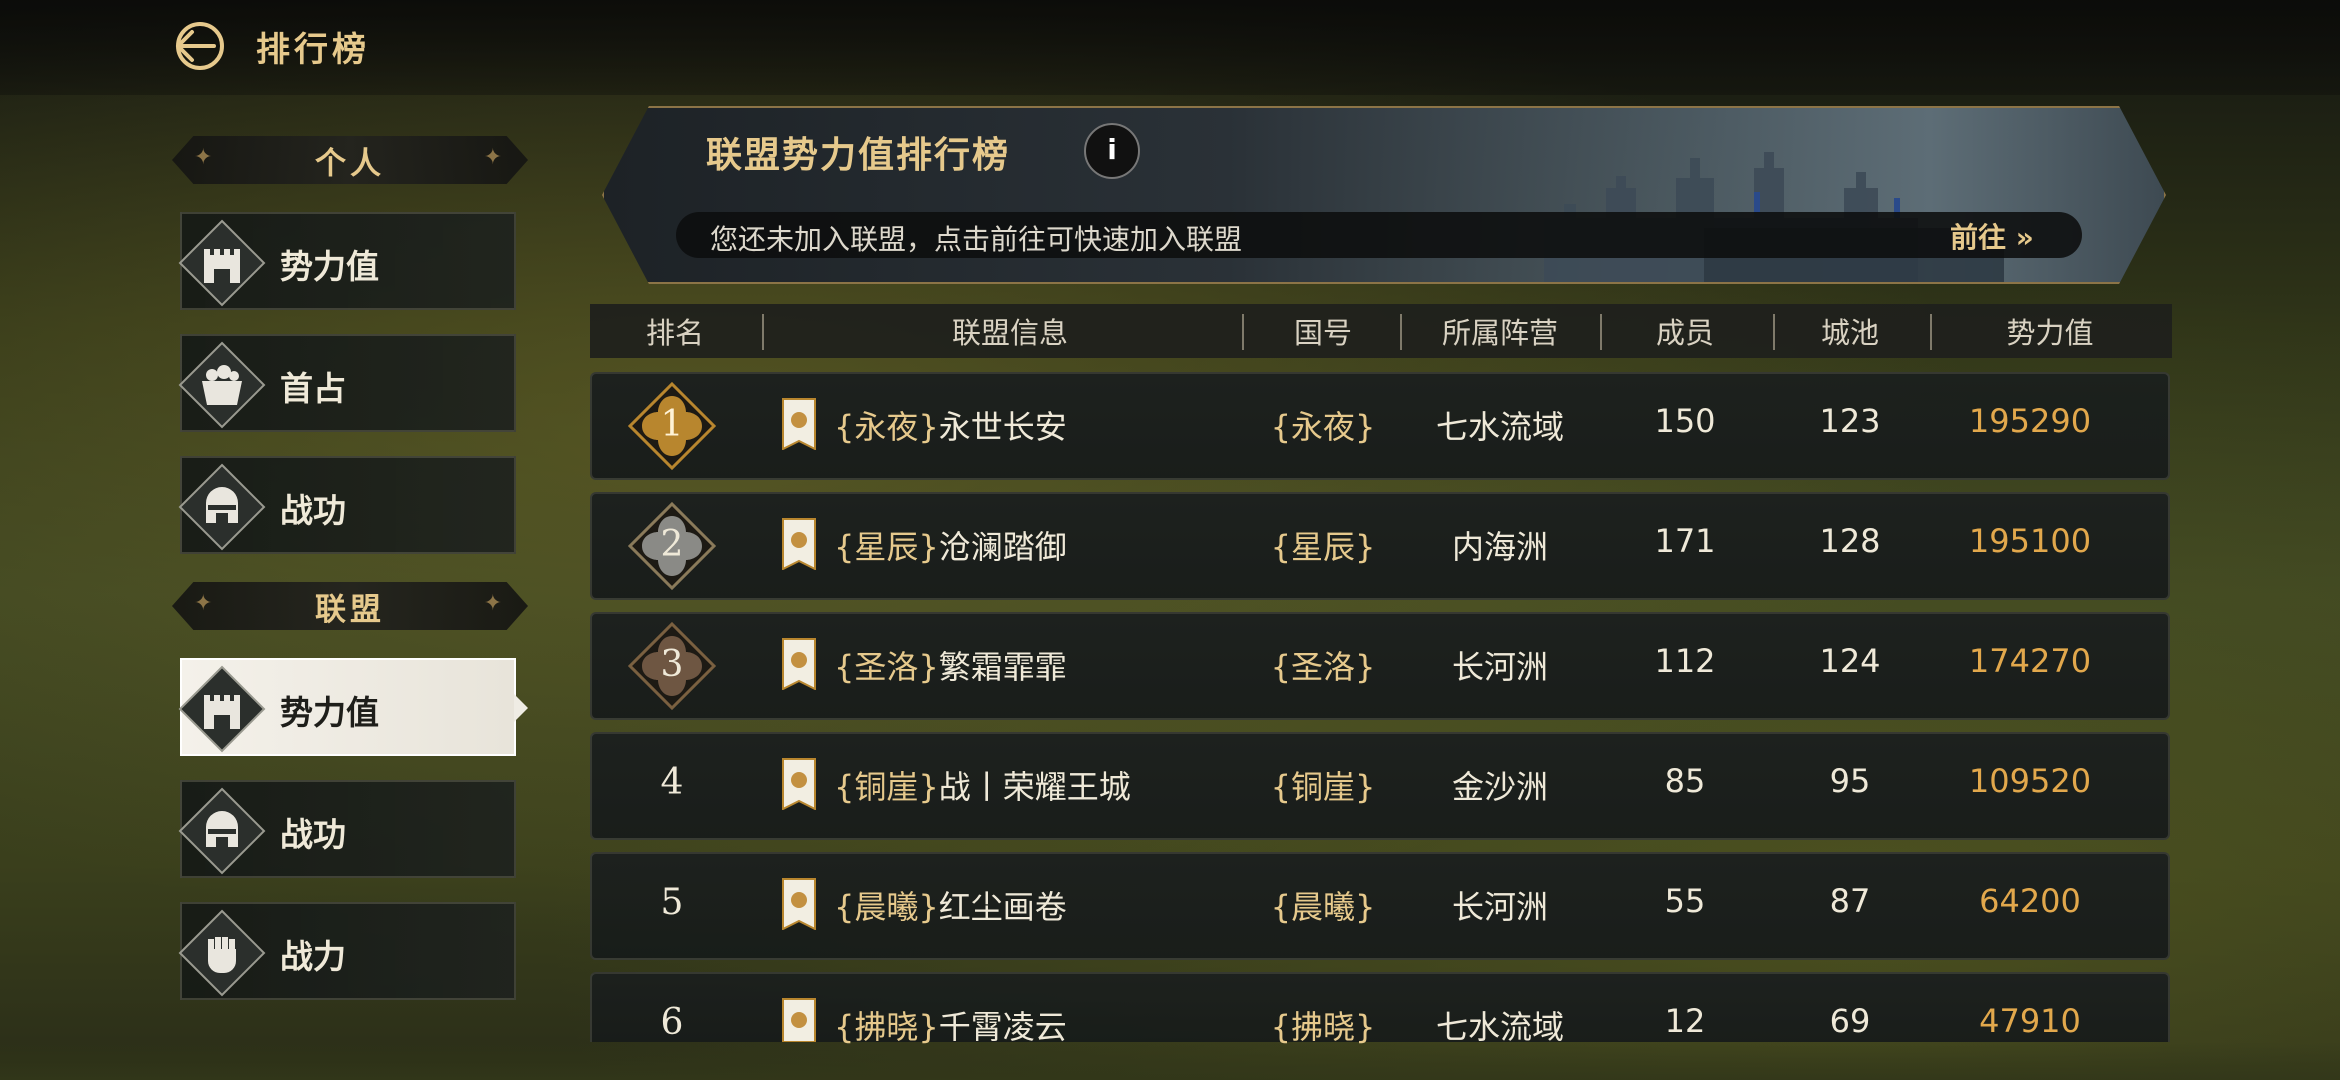  I want to click on alliance-name: 沧澜踏御, so click(1002, 547).